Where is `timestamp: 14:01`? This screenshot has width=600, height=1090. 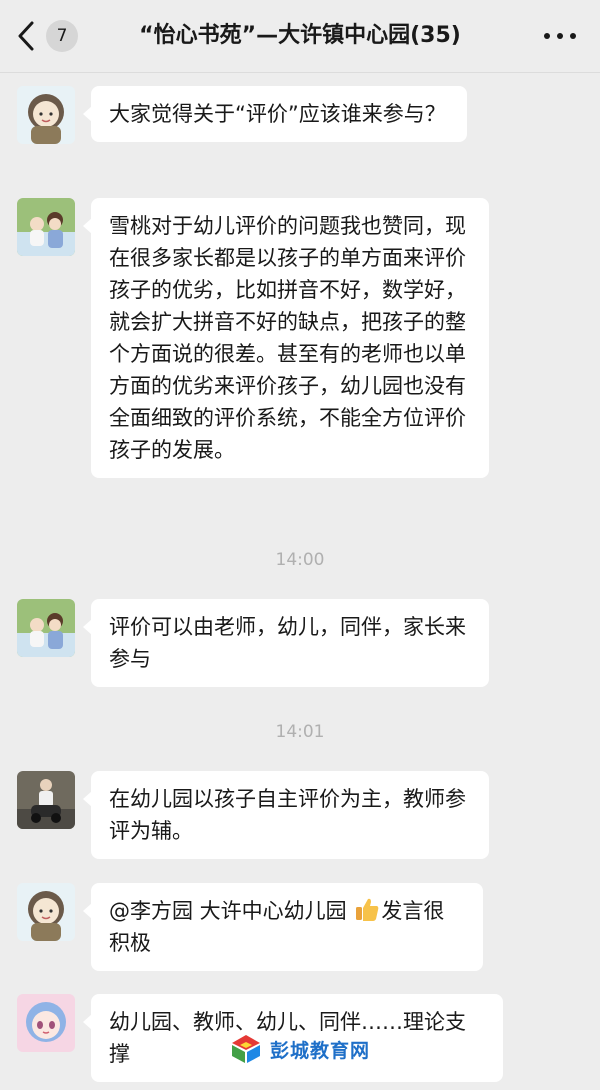 timestamp: 14:01 is located at coordinates (300, 732).